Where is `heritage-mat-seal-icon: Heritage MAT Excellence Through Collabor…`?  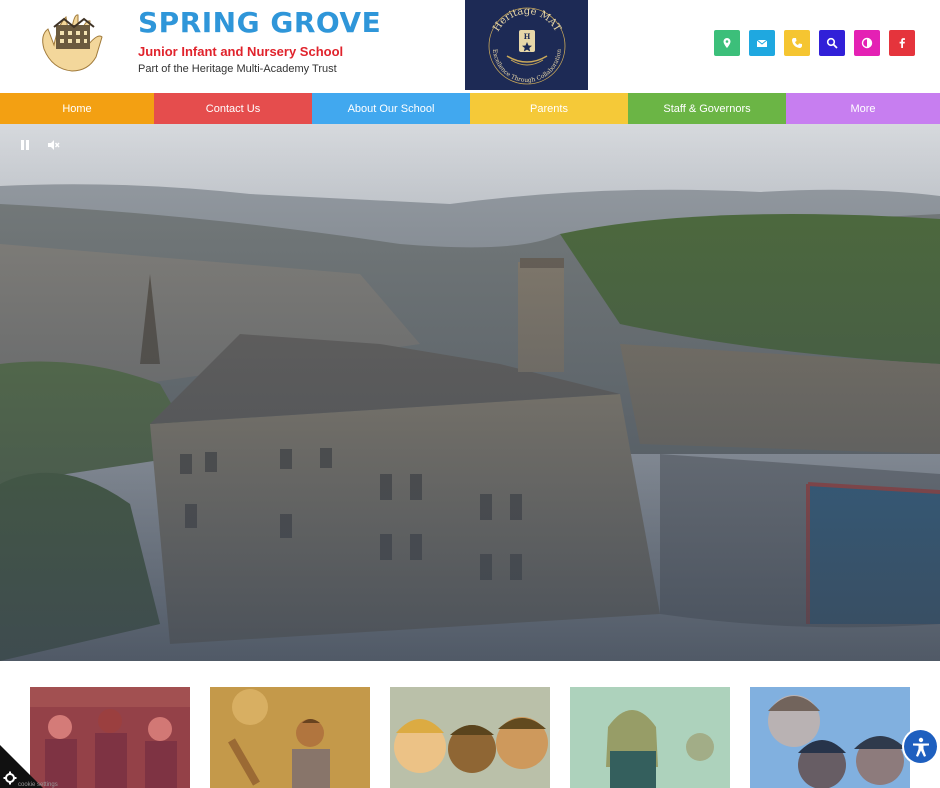 heritage-mat-seal-icon: Heritage MAT Excellence Through Collabor… is located at coordinates (526, 45).